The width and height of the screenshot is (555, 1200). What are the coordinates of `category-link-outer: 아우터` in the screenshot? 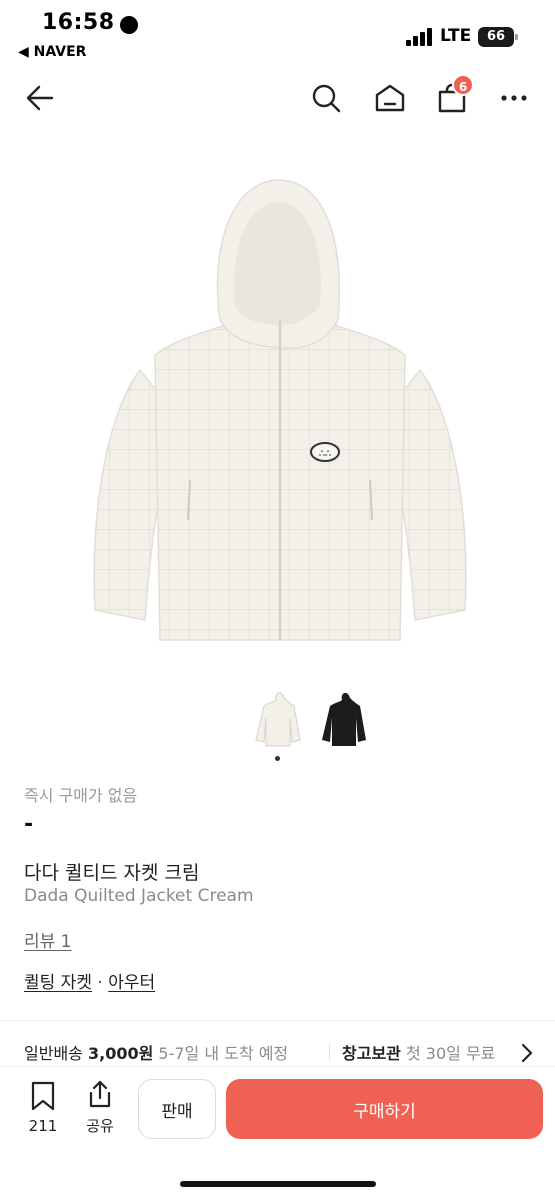 It's located at (131, 983).